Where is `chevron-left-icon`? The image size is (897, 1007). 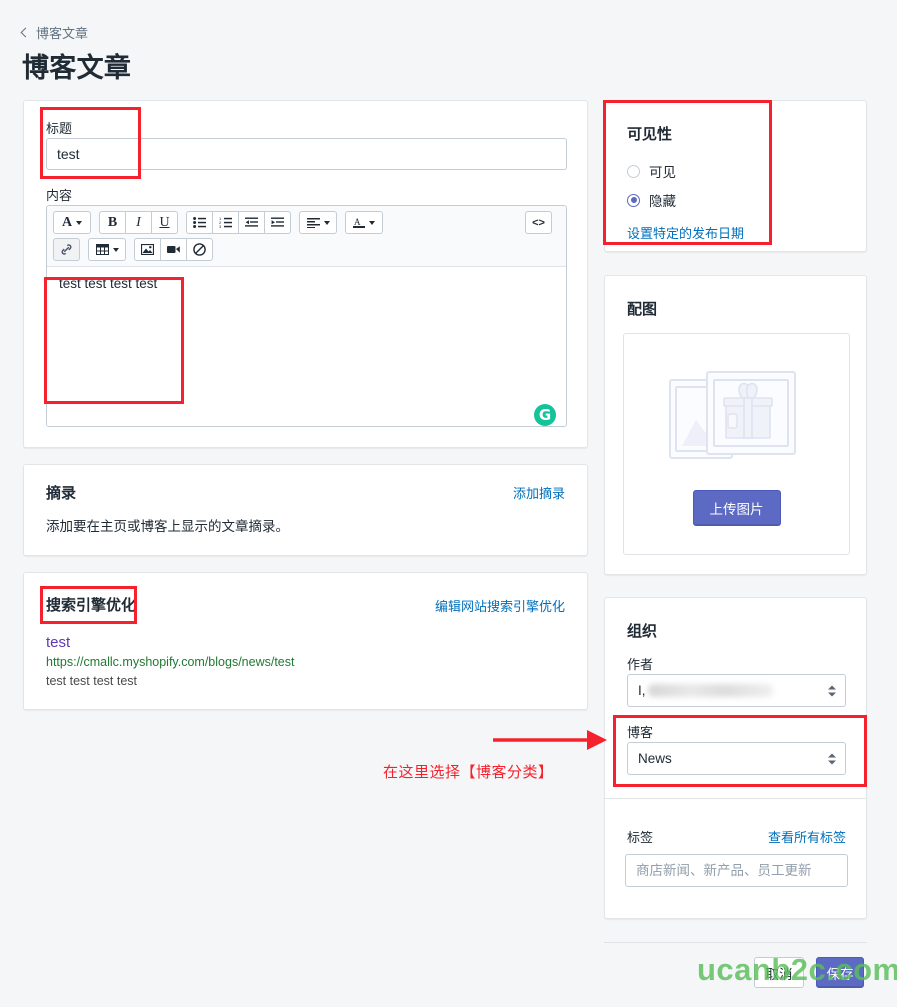
chevron-left-icon is located at coordinates (25, 32).